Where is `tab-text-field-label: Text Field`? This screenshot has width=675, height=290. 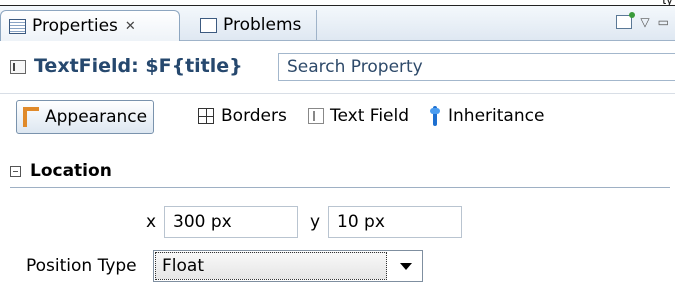
tab-text-field-label: Text Field is located at coordinates (370, 116).